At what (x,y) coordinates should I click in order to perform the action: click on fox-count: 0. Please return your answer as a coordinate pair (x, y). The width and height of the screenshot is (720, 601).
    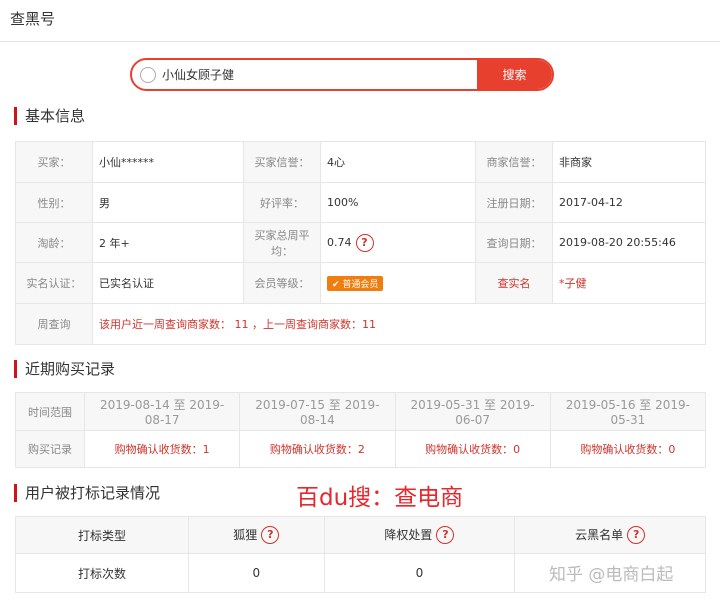
    Looking at the image, I should click on (256, 573).